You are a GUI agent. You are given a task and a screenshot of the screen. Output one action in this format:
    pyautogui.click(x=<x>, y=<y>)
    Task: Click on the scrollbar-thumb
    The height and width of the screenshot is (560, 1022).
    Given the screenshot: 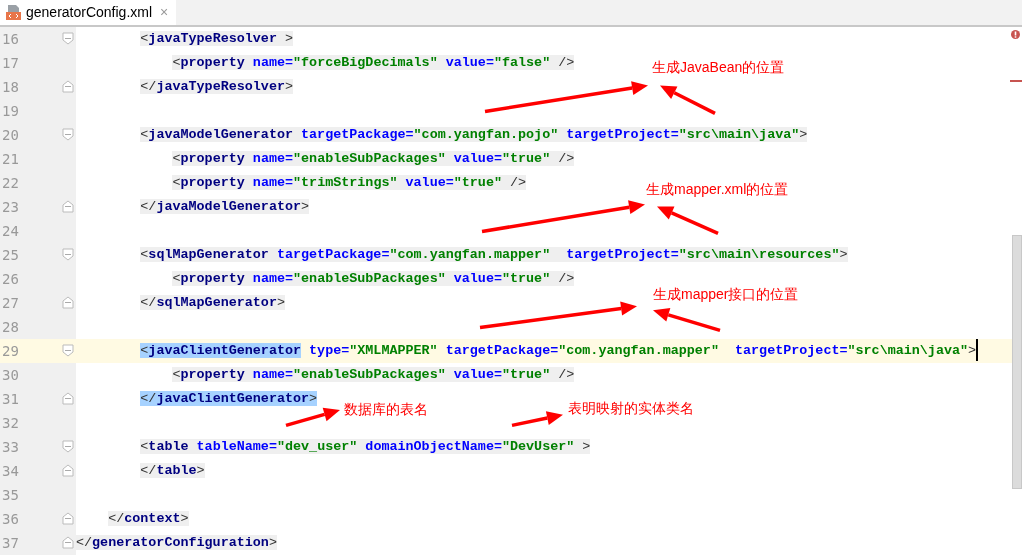 What is the action you would take?
    pyautogui.click(x=1017, y=362)
    